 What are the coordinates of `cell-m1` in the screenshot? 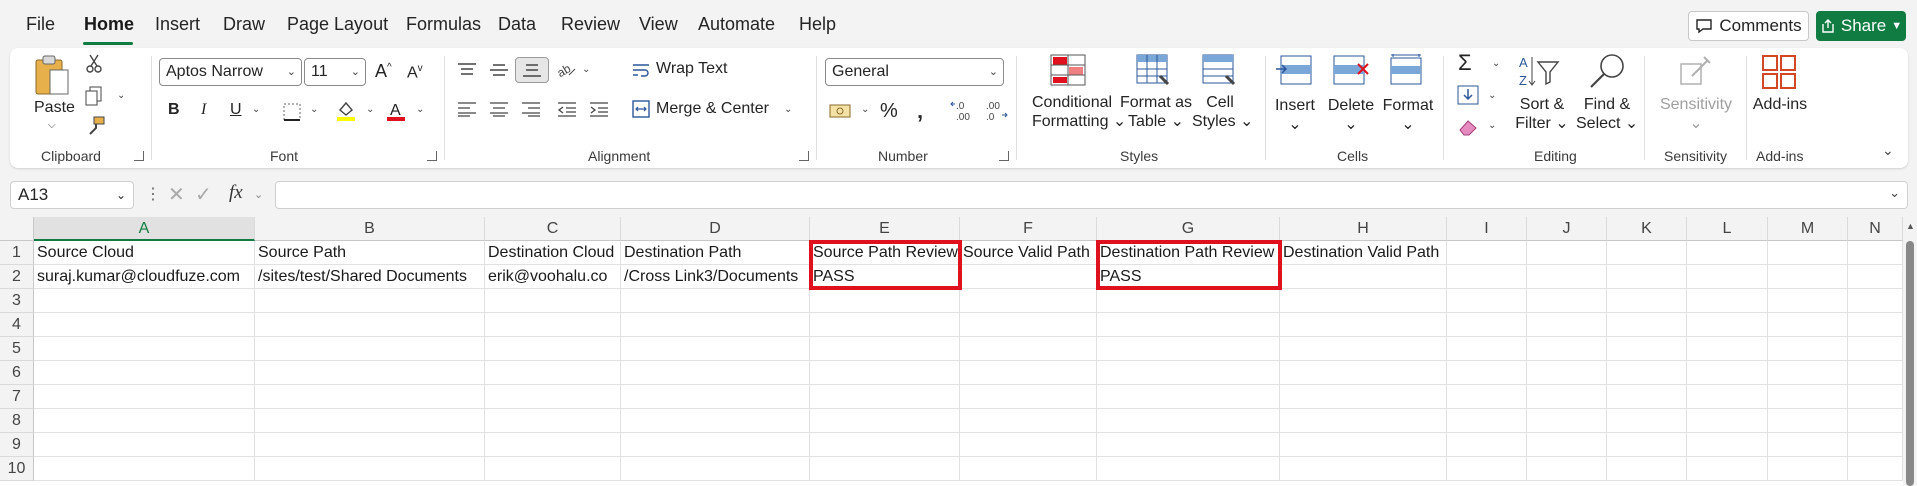 It's located at (1808, 253).